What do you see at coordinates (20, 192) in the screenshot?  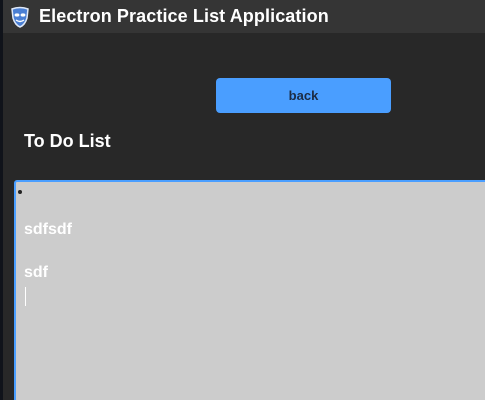 I see `bullet-icon` at bounding box center [20, 192].